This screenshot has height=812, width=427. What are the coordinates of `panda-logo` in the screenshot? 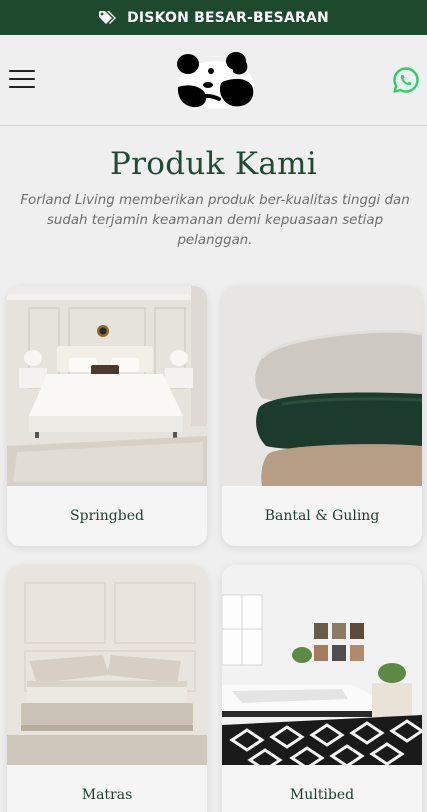 It's located at (216, 80).